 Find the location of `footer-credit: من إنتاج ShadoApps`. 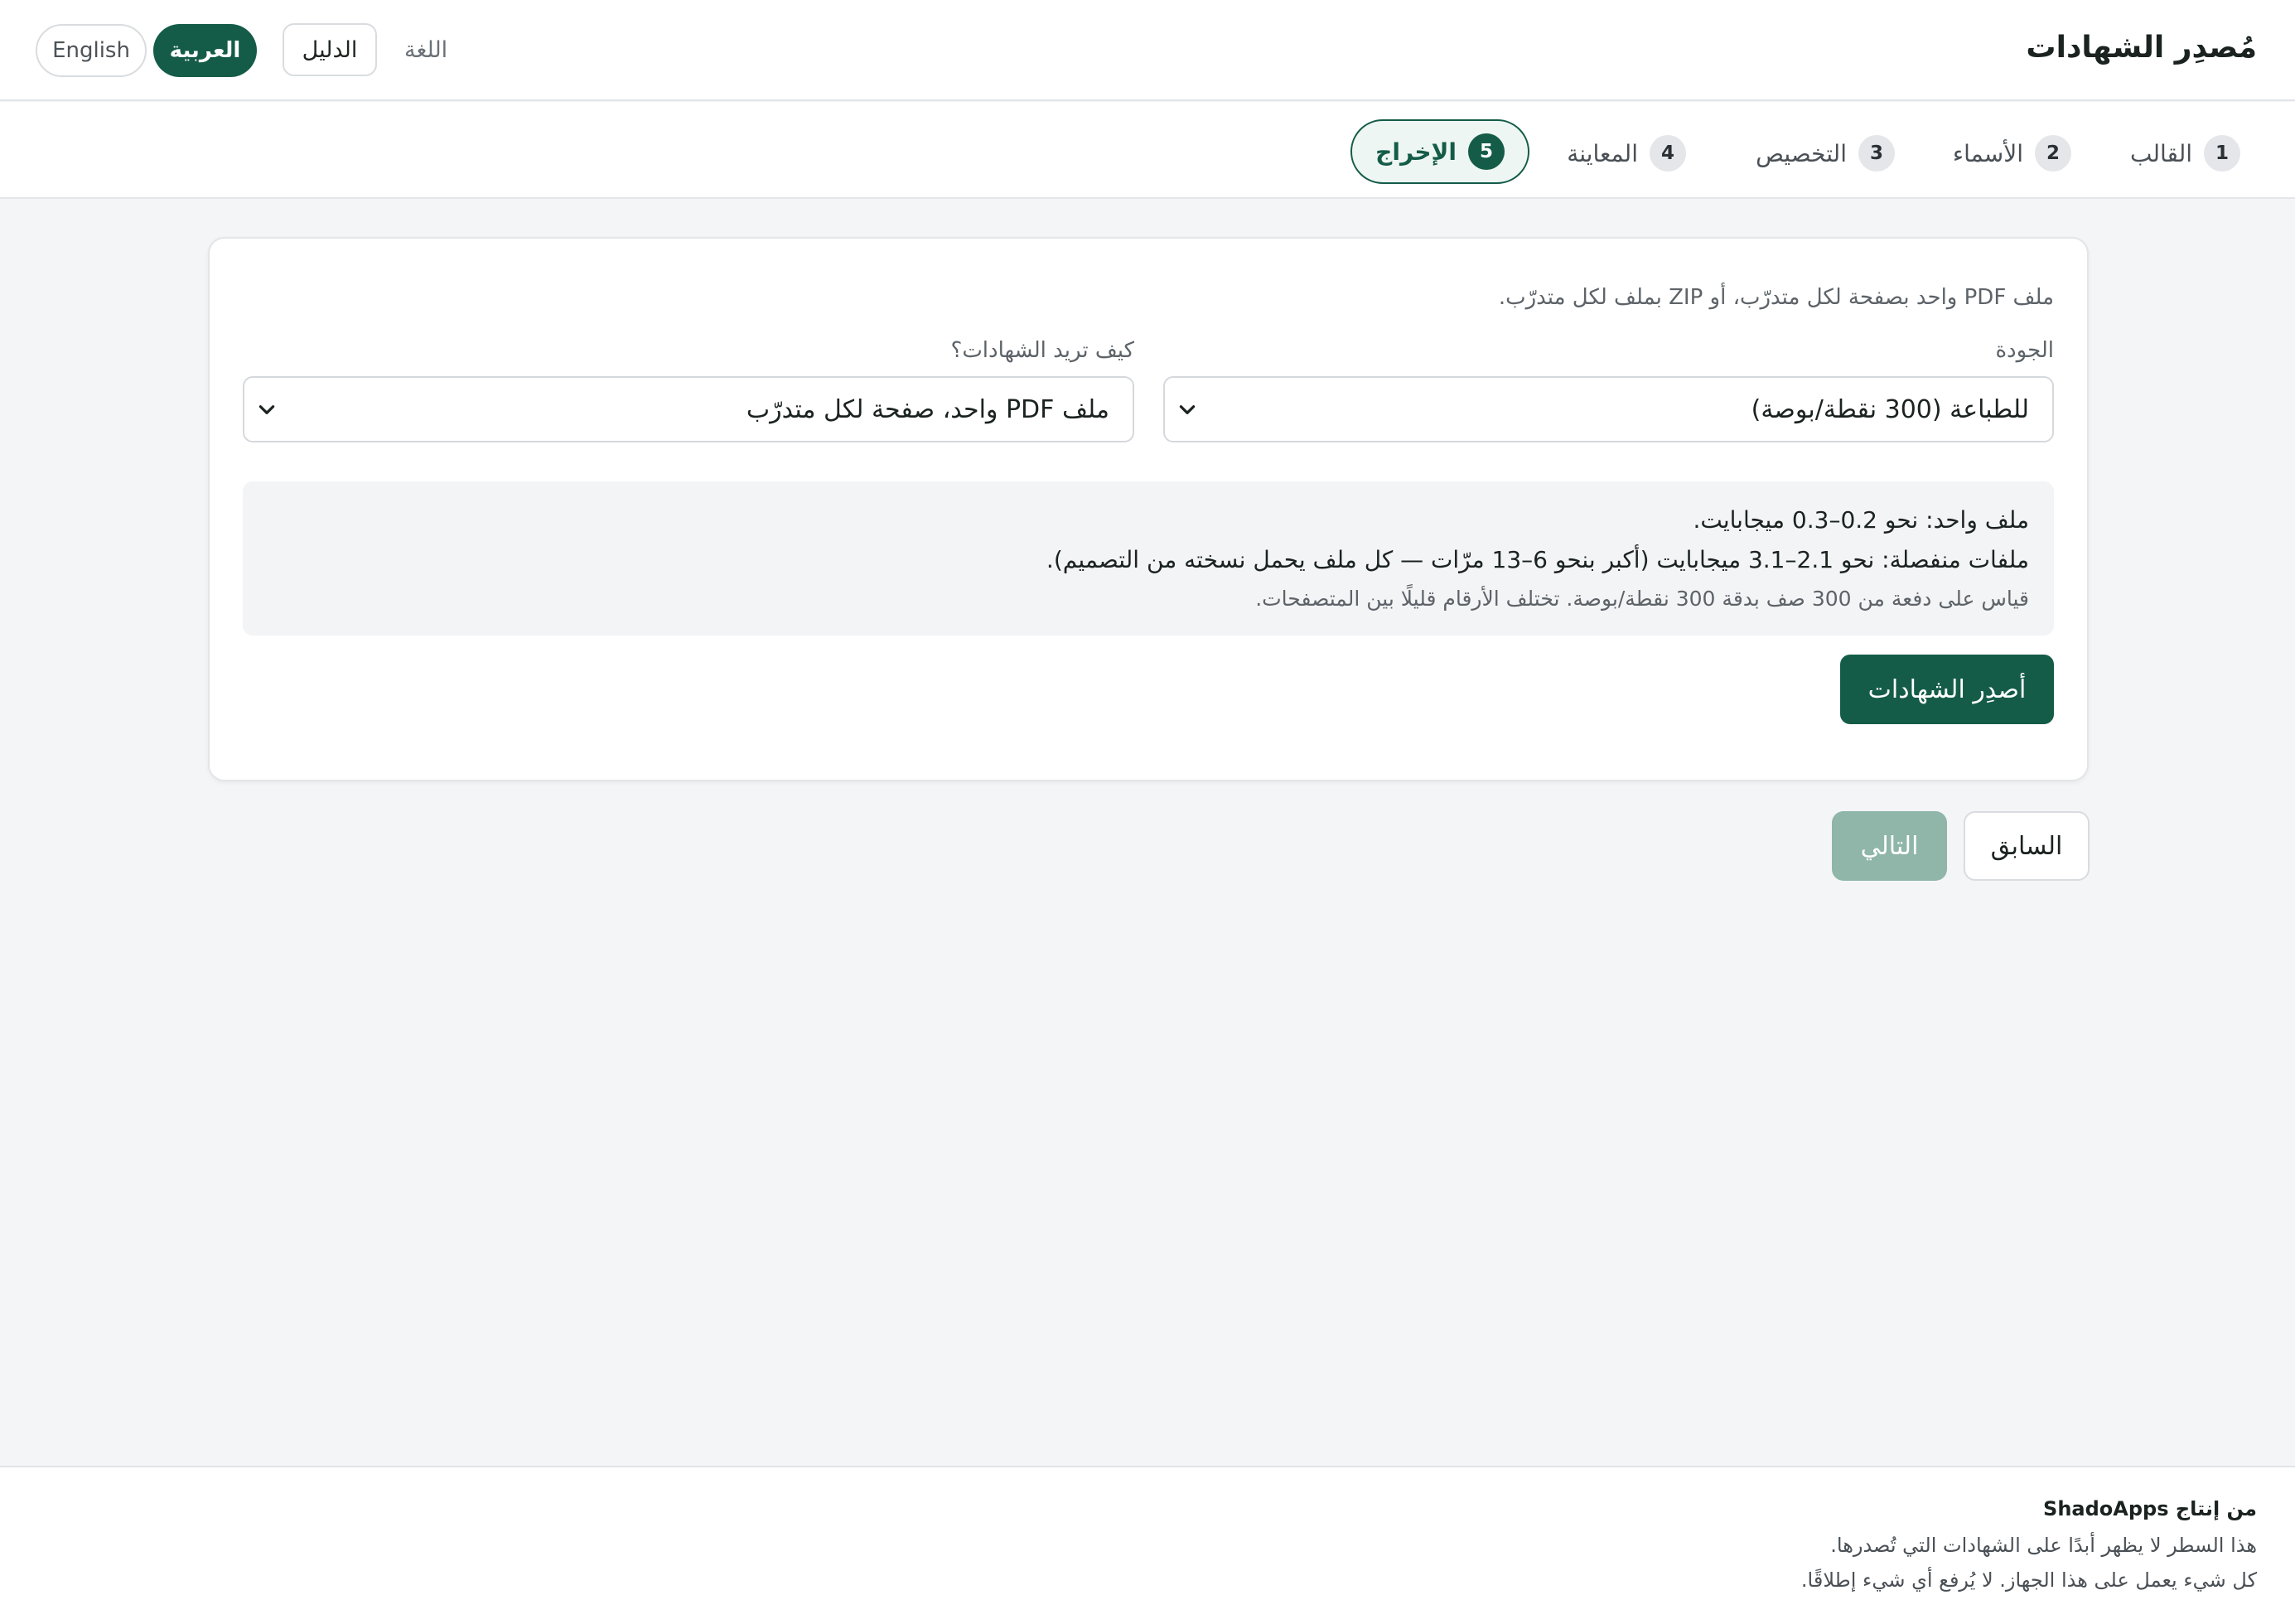

footer-credit: من إنتاج ShadoApps is located at coordinates (2150, 1509).